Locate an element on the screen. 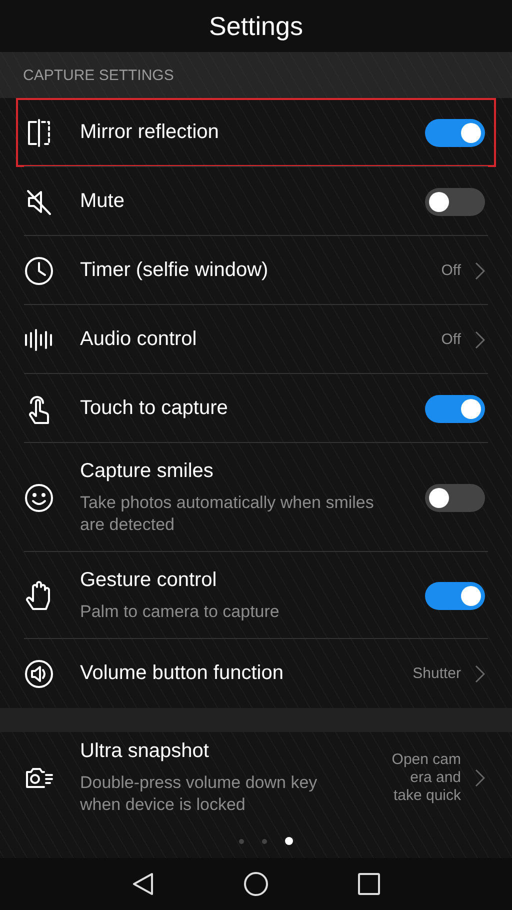 The image size is (512, 910). recents-icon is located at coordinates (369, 884).